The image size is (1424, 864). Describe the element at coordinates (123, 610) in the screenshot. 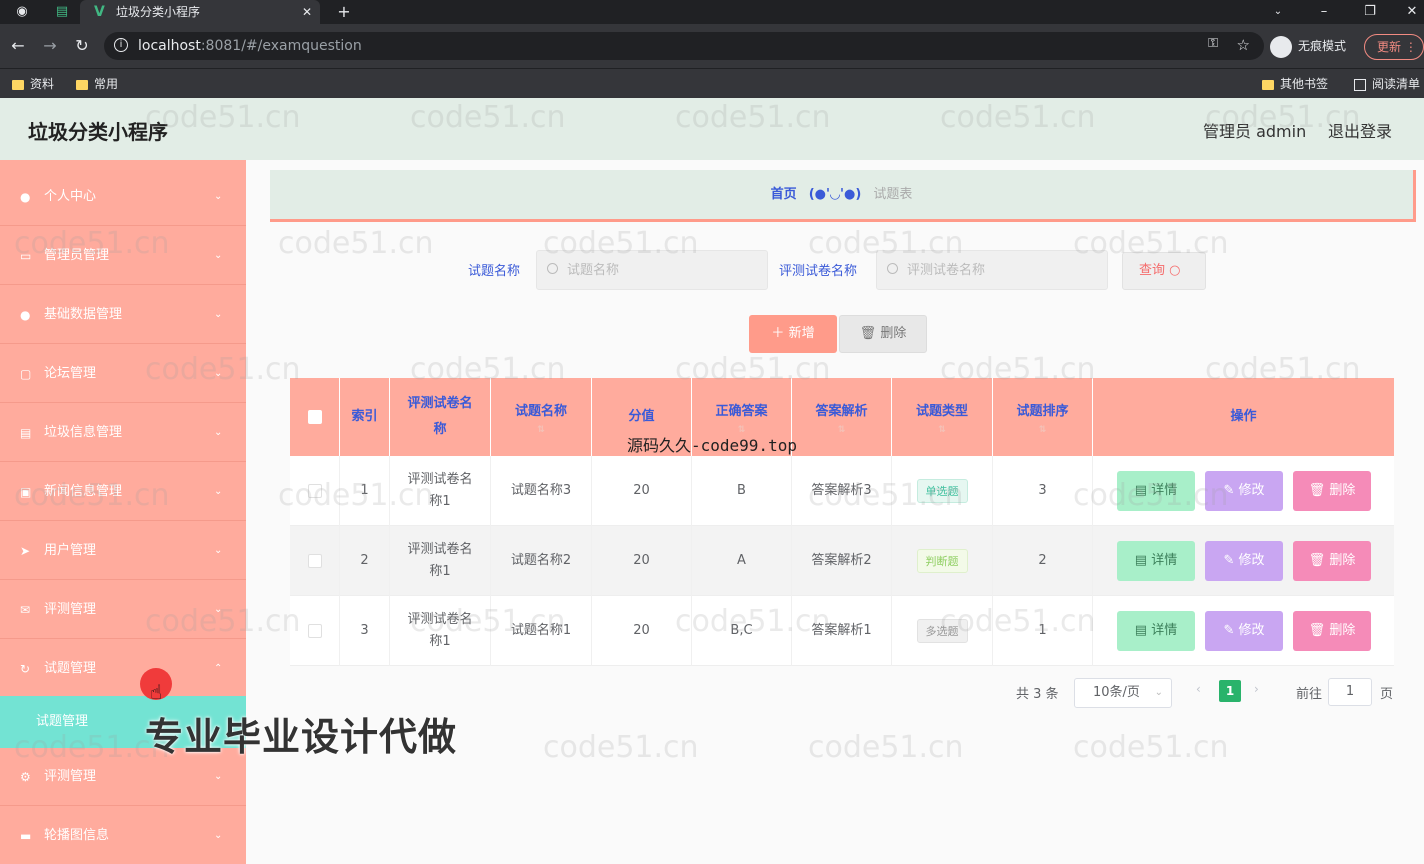

I see `sidebar-item-evaluation: ✉ 评测管理 ⌄` at that location.